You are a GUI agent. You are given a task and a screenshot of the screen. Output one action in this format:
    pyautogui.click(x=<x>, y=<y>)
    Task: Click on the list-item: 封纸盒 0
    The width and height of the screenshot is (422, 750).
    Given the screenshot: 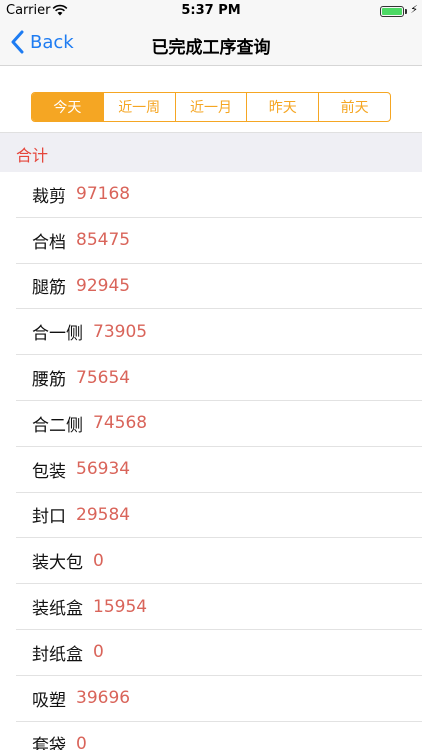 What is the action you would take?
    pyautogui.click(x=219, y=653)
    